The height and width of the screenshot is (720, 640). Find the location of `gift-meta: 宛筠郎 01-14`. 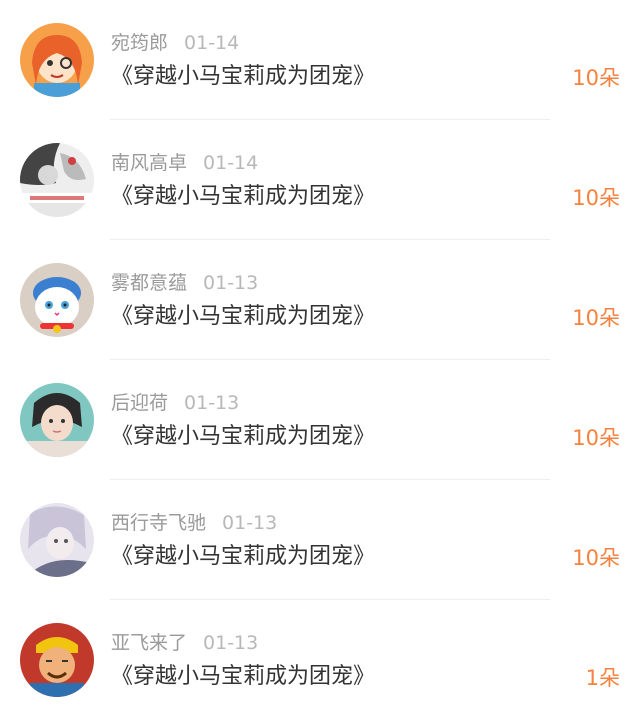

gift-meta: 宛筠郎 01-14 is located at coordinates (175, 43).